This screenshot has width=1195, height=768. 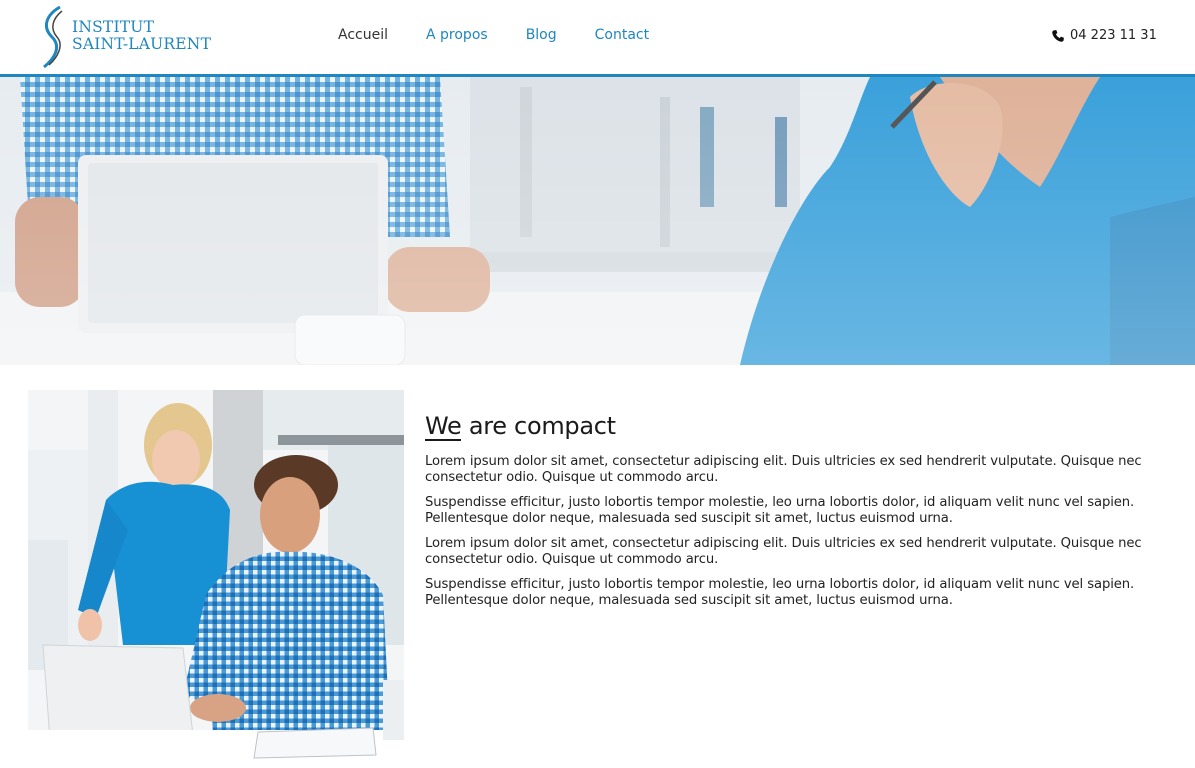 I want to click on section-heading: We are compact, so click(x=795, y=426).